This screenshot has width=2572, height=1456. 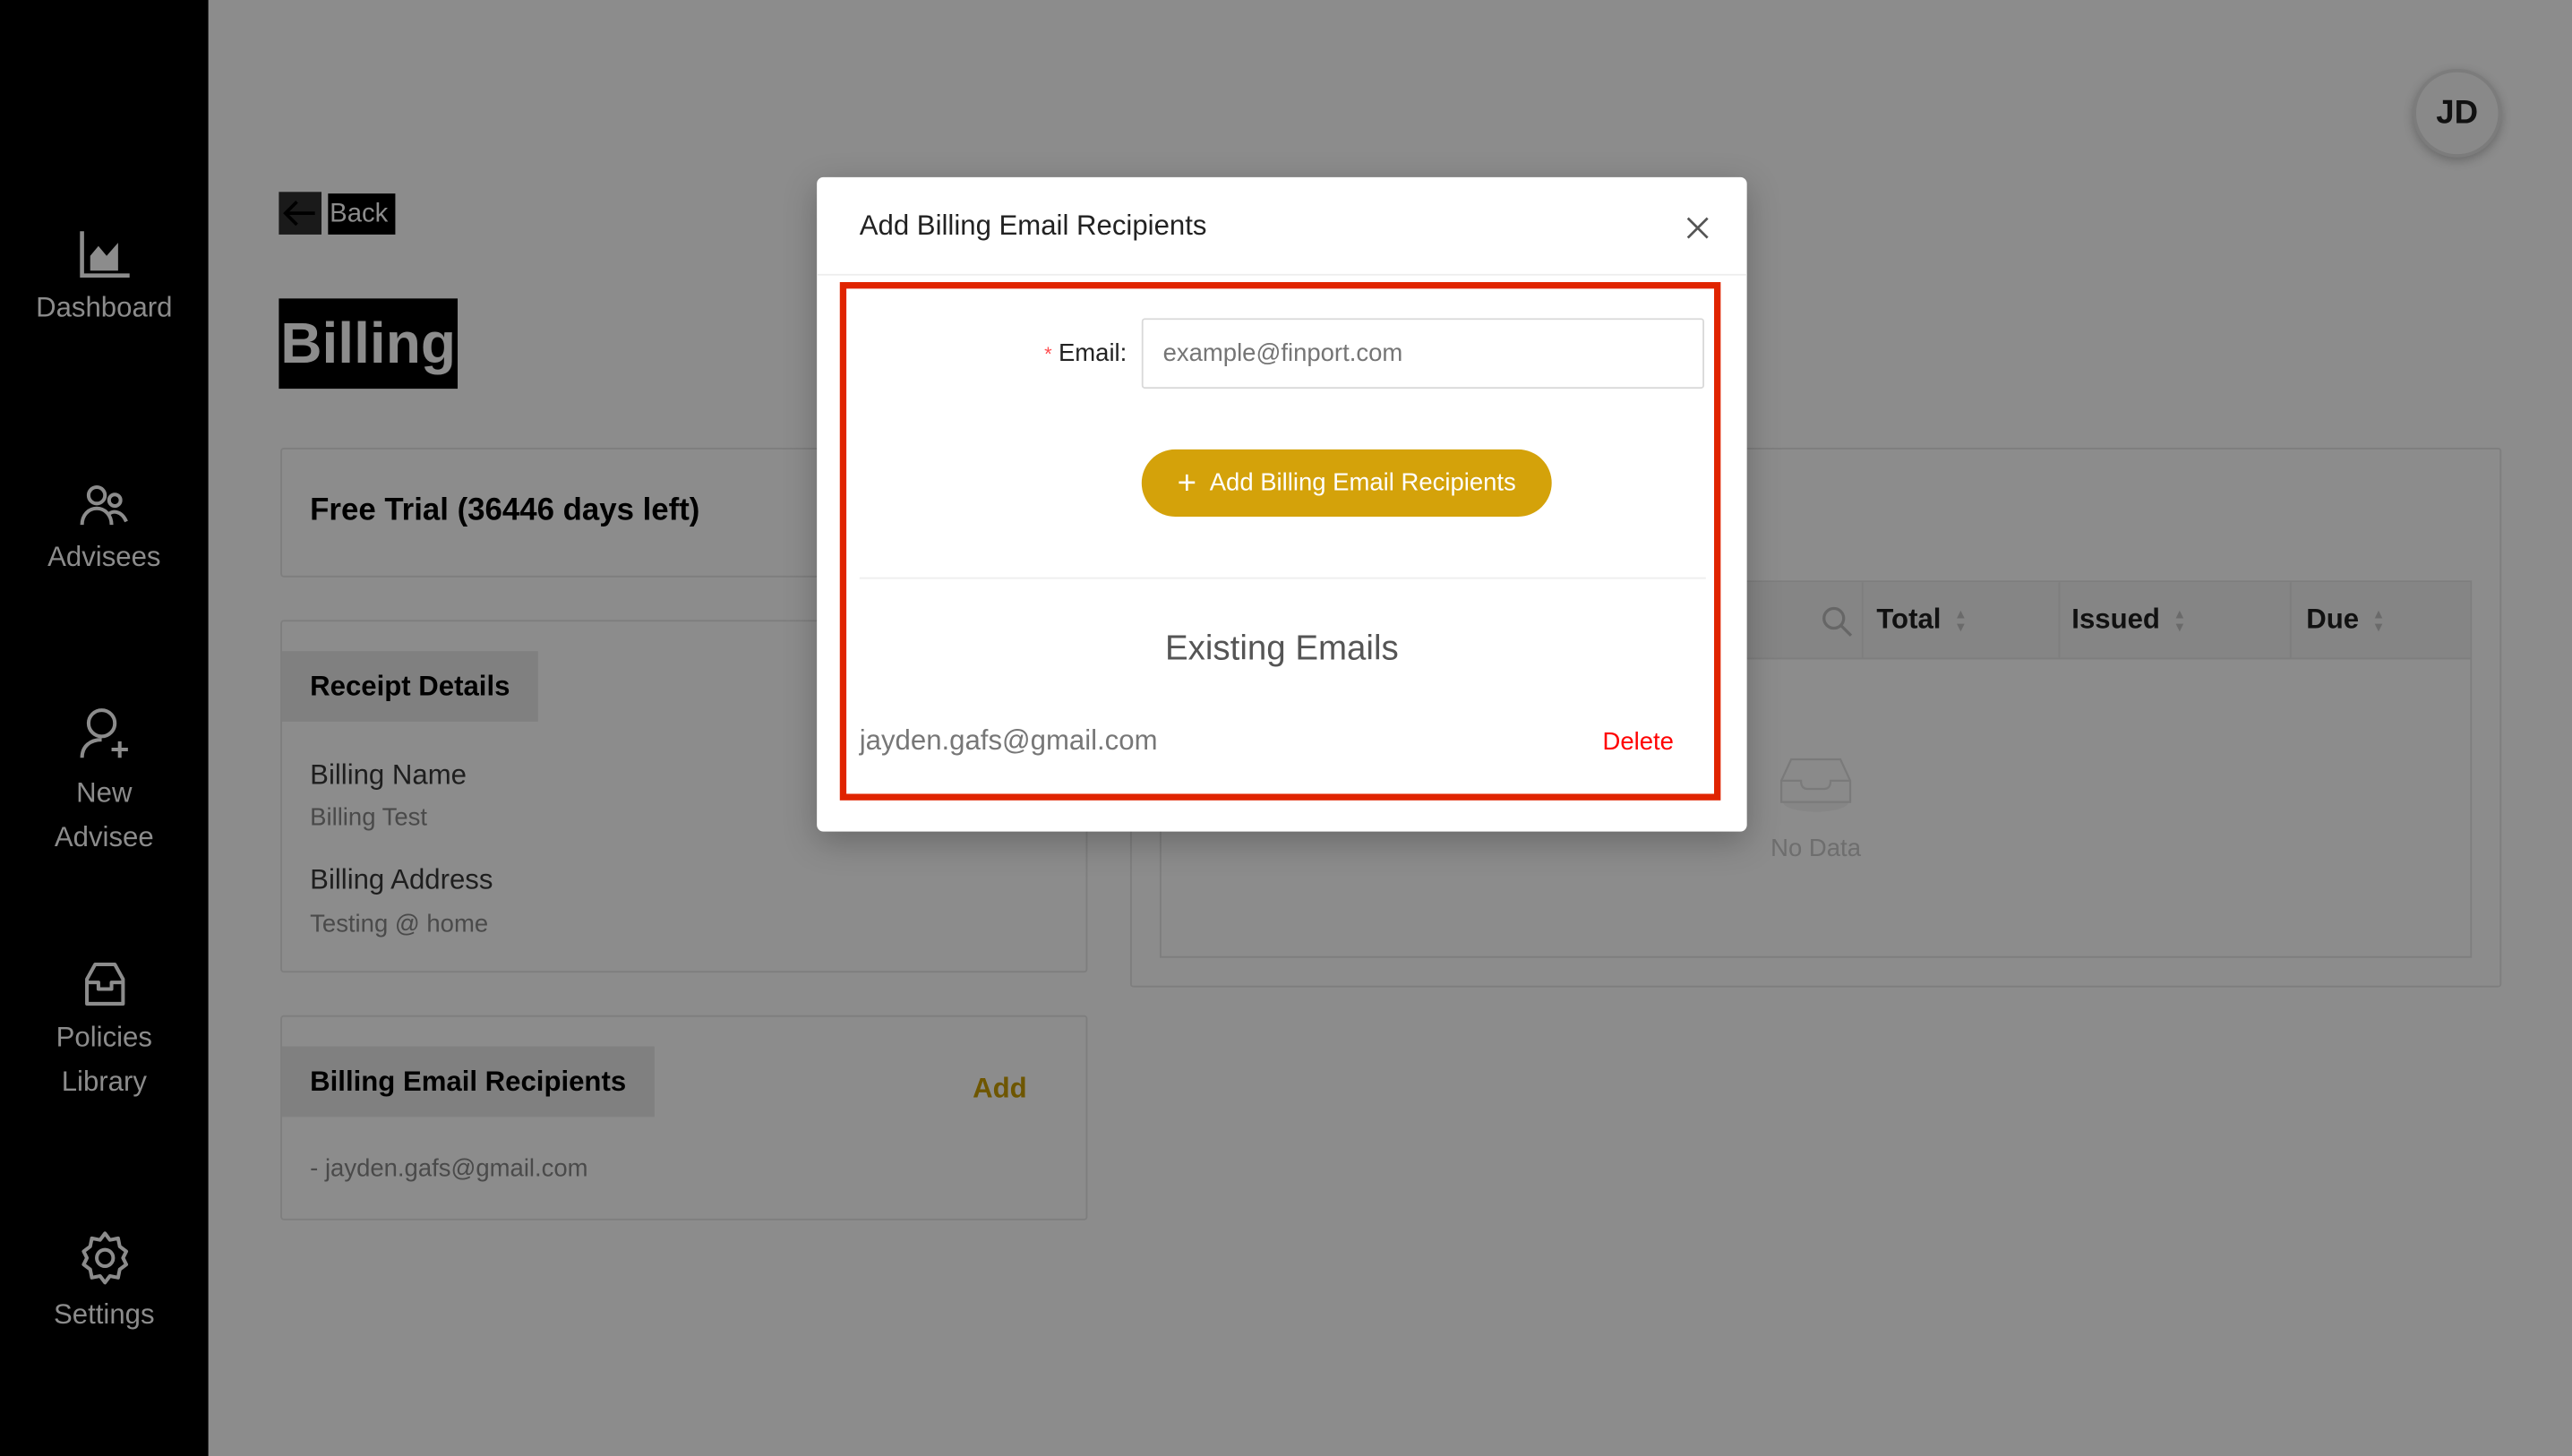 What do you see at coordinates (105, 307) in the screenshot?
I see `sidebar-item-label: Dashboard` at bounding box center [105, 307].